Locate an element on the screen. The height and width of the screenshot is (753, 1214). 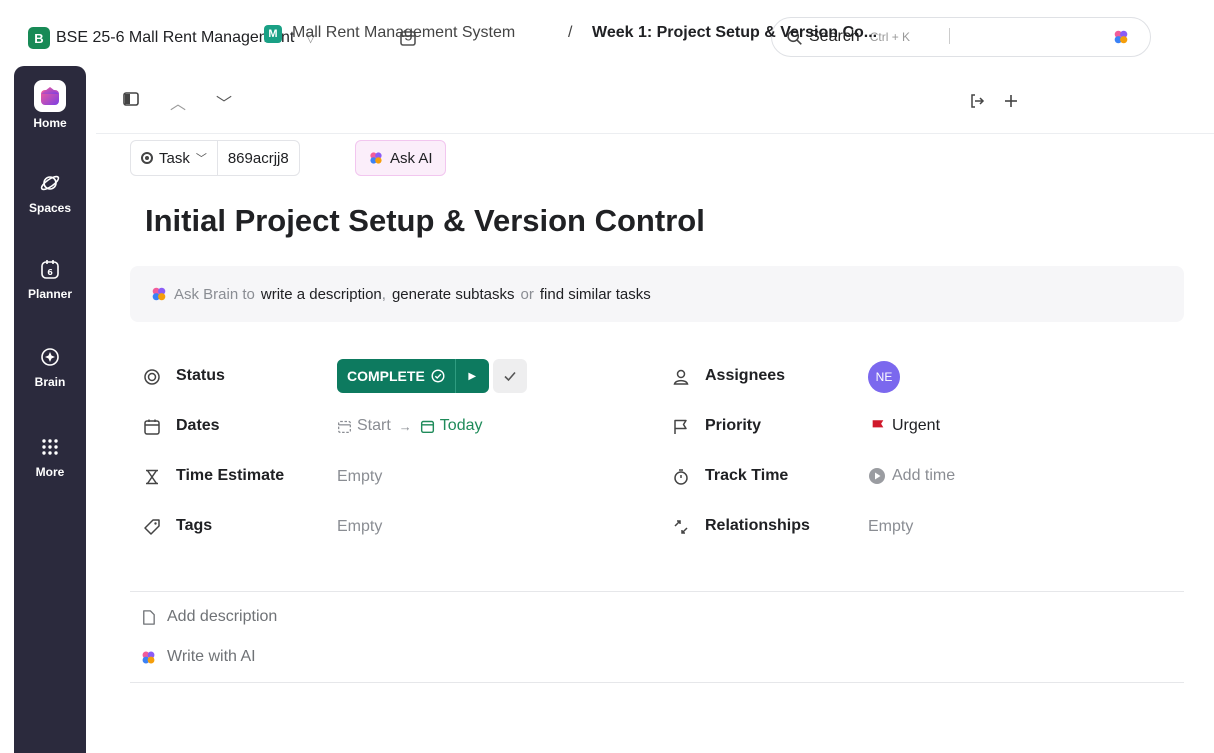
avatar-initials: NE is located at coordinates (884, 377).